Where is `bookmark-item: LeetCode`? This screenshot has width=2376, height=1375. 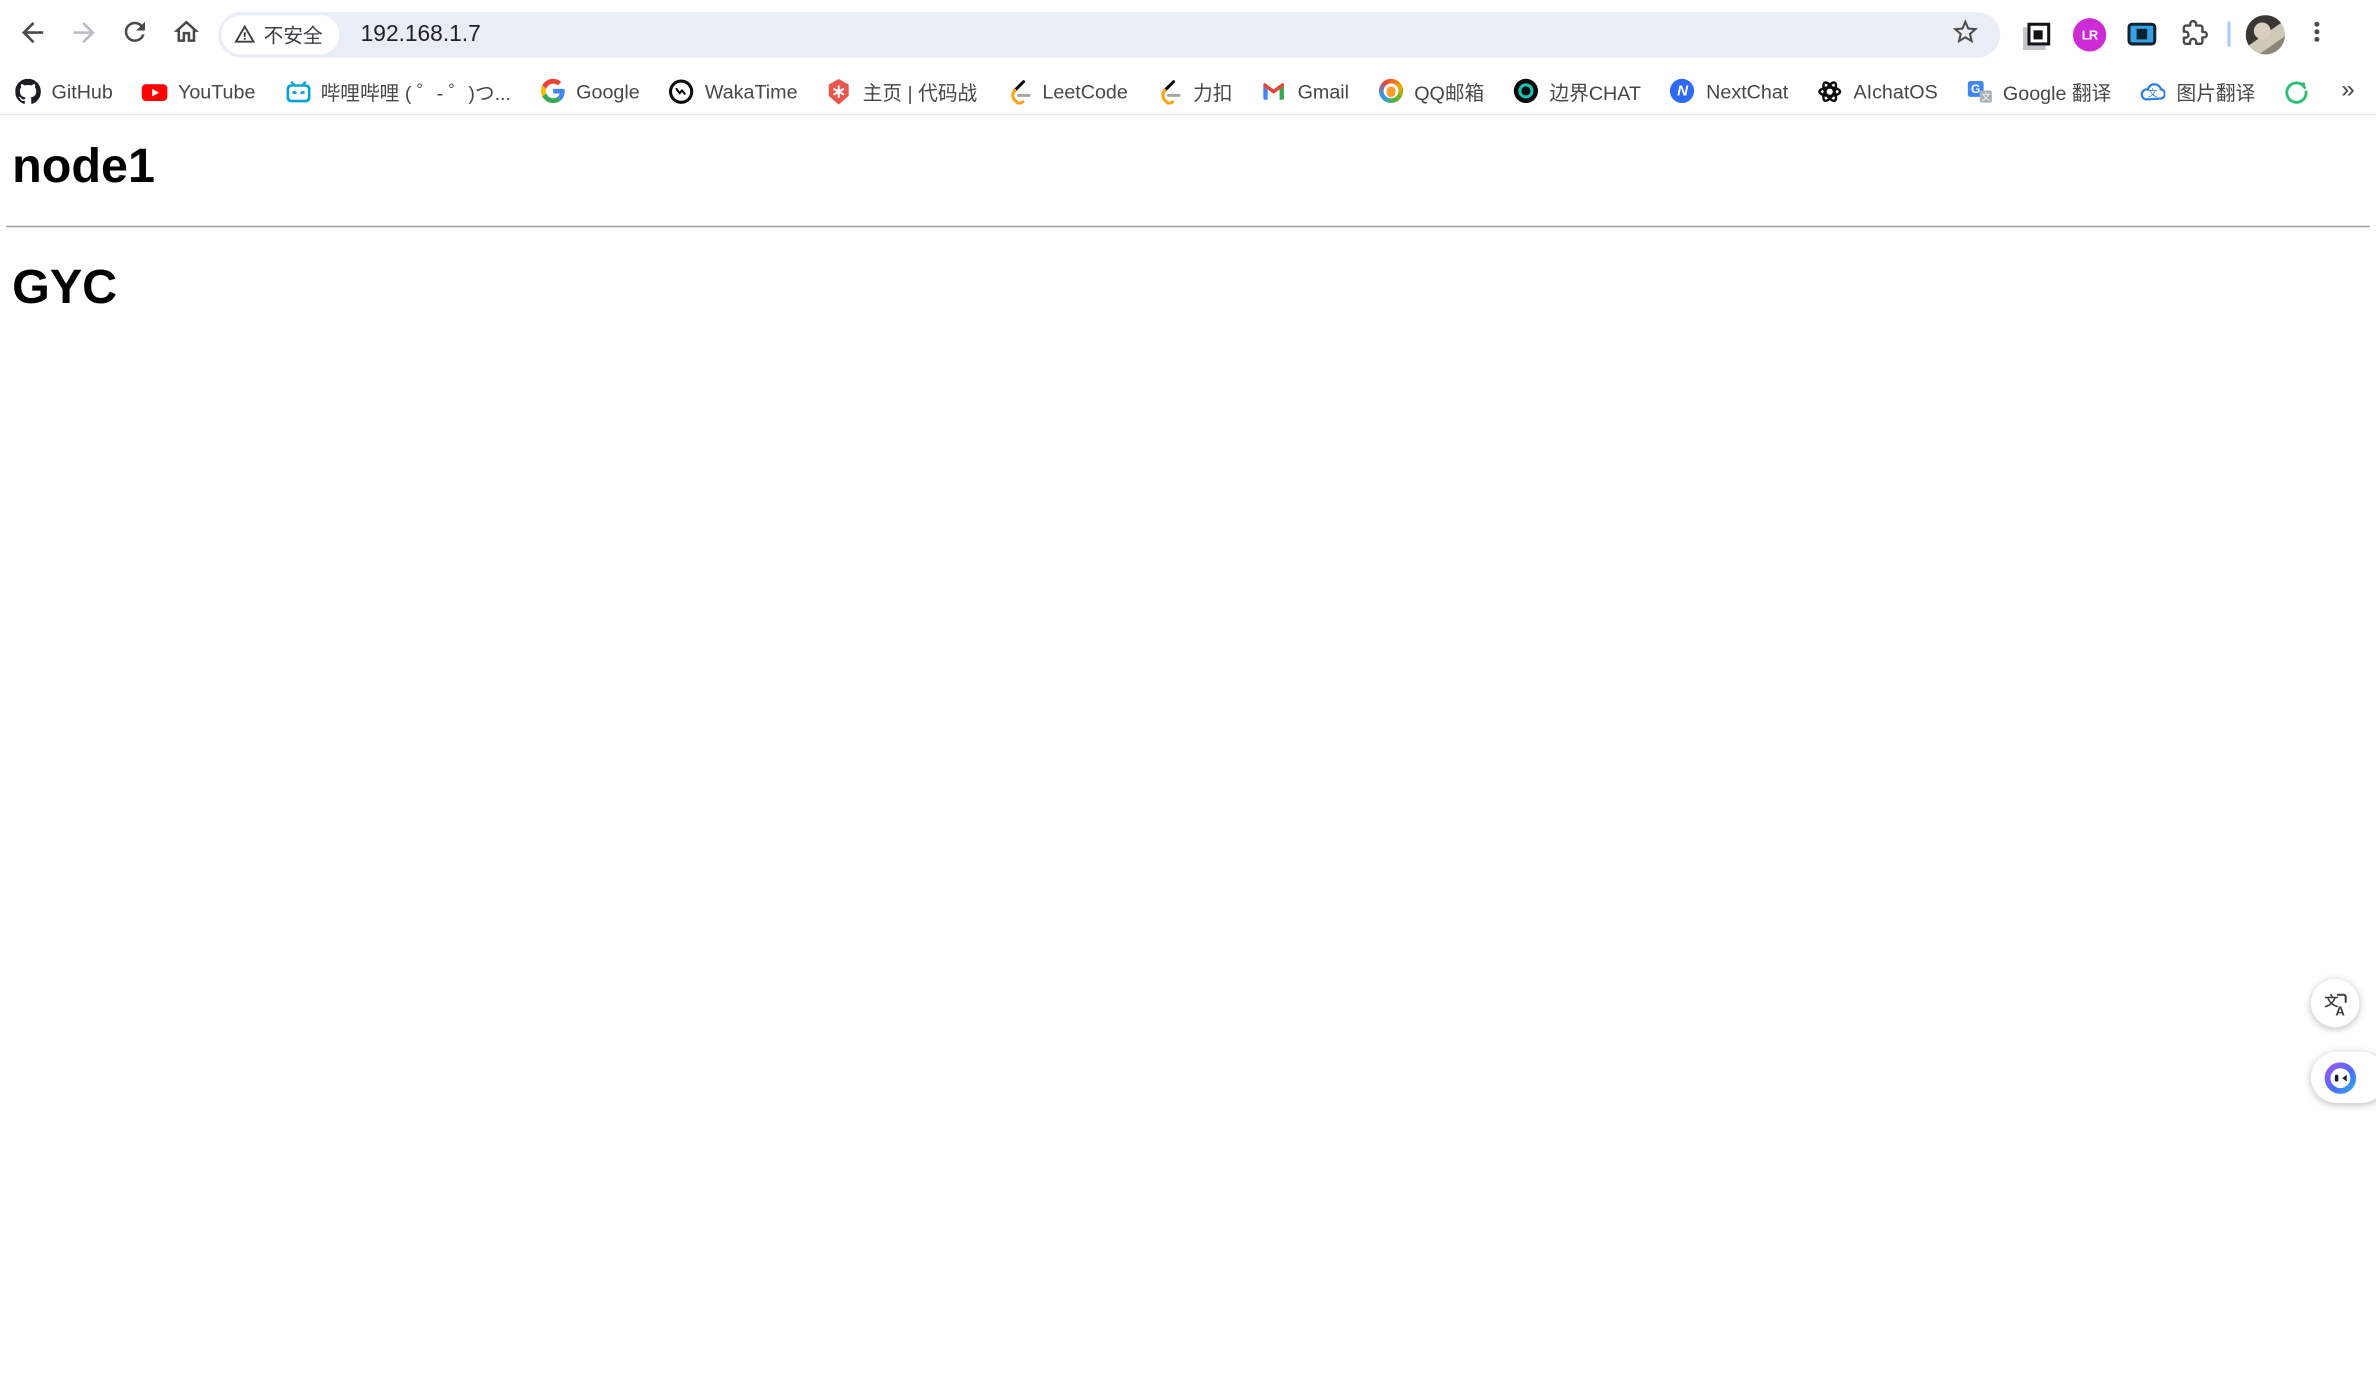
bookmark-item: LeetCode is located at coordinates (1067, 91).